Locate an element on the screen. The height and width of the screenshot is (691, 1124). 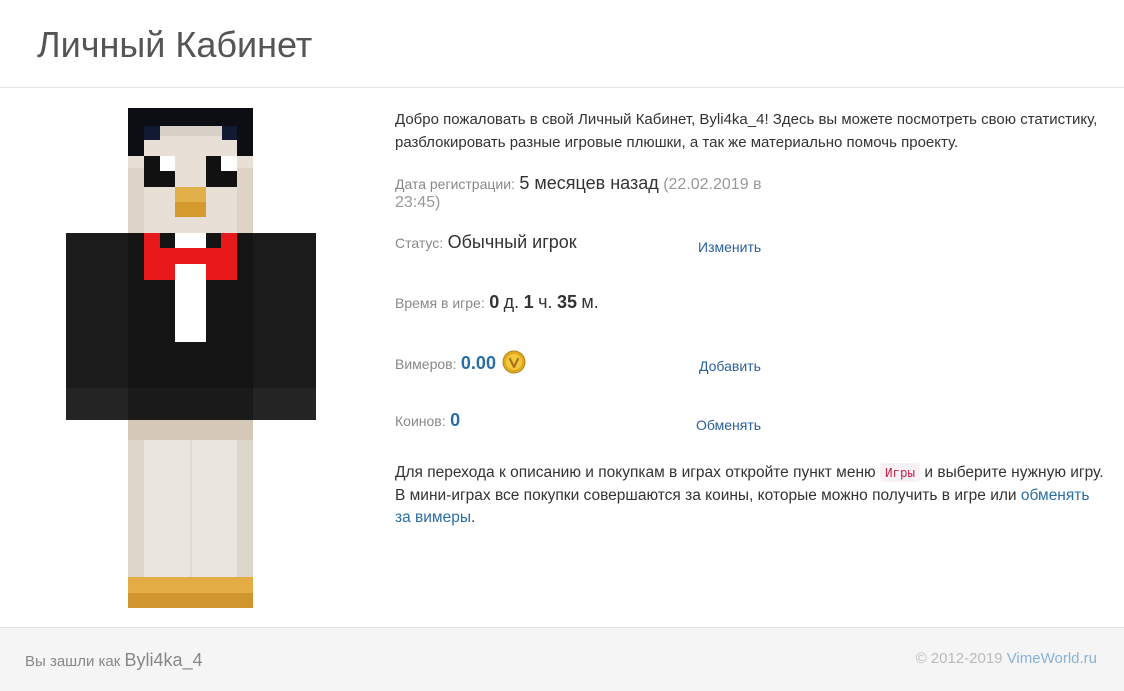
vimers-label: Вимеров: is located at coordinates (426, 364).